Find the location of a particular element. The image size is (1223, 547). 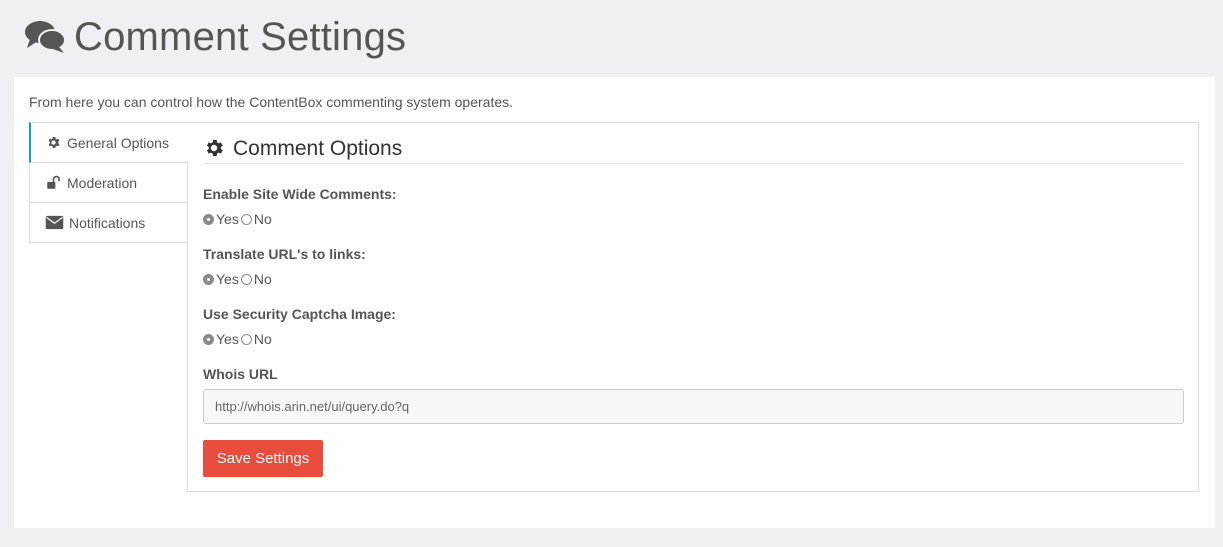

translate-urls-no-radio is located at coordinates (246, 279).